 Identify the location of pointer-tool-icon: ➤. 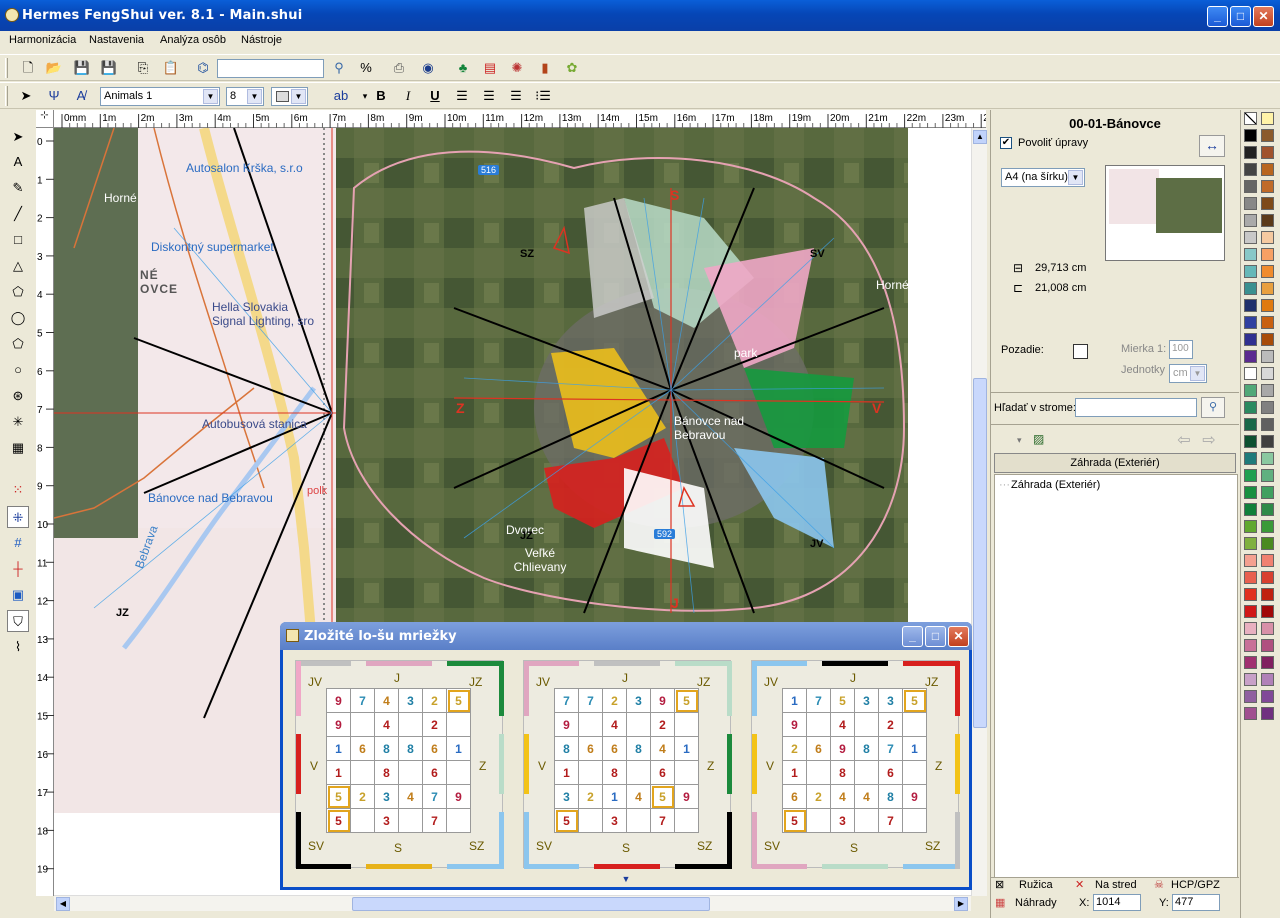
(18, 137).